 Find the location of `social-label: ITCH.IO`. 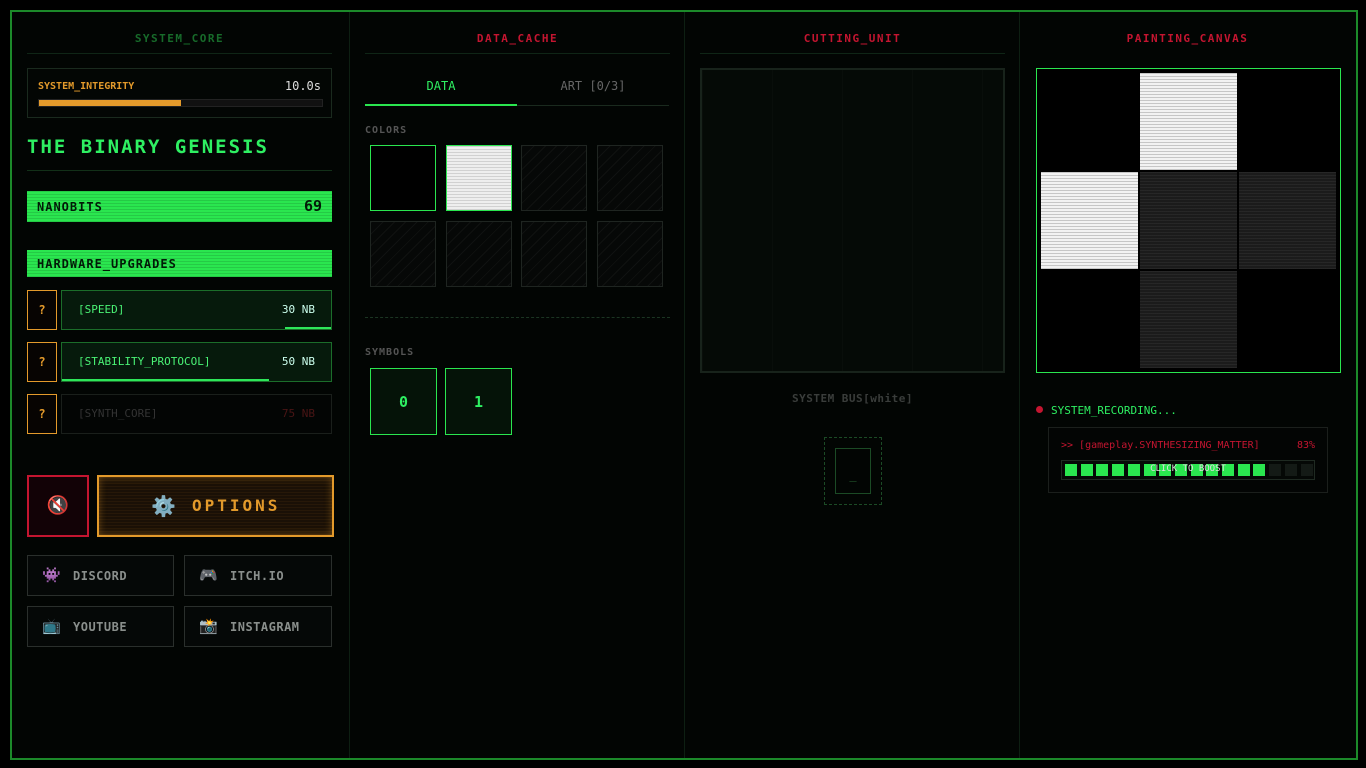

social-label: ITCH.IO is located at coordinates (257, 576).